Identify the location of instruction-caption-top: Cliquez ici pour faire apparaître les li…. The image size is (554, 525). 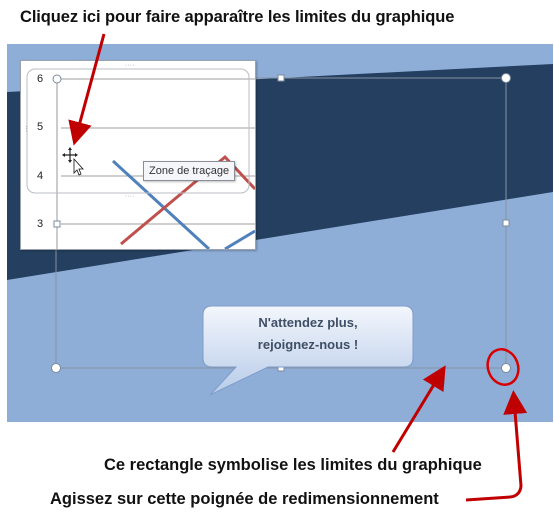
(237, 17).